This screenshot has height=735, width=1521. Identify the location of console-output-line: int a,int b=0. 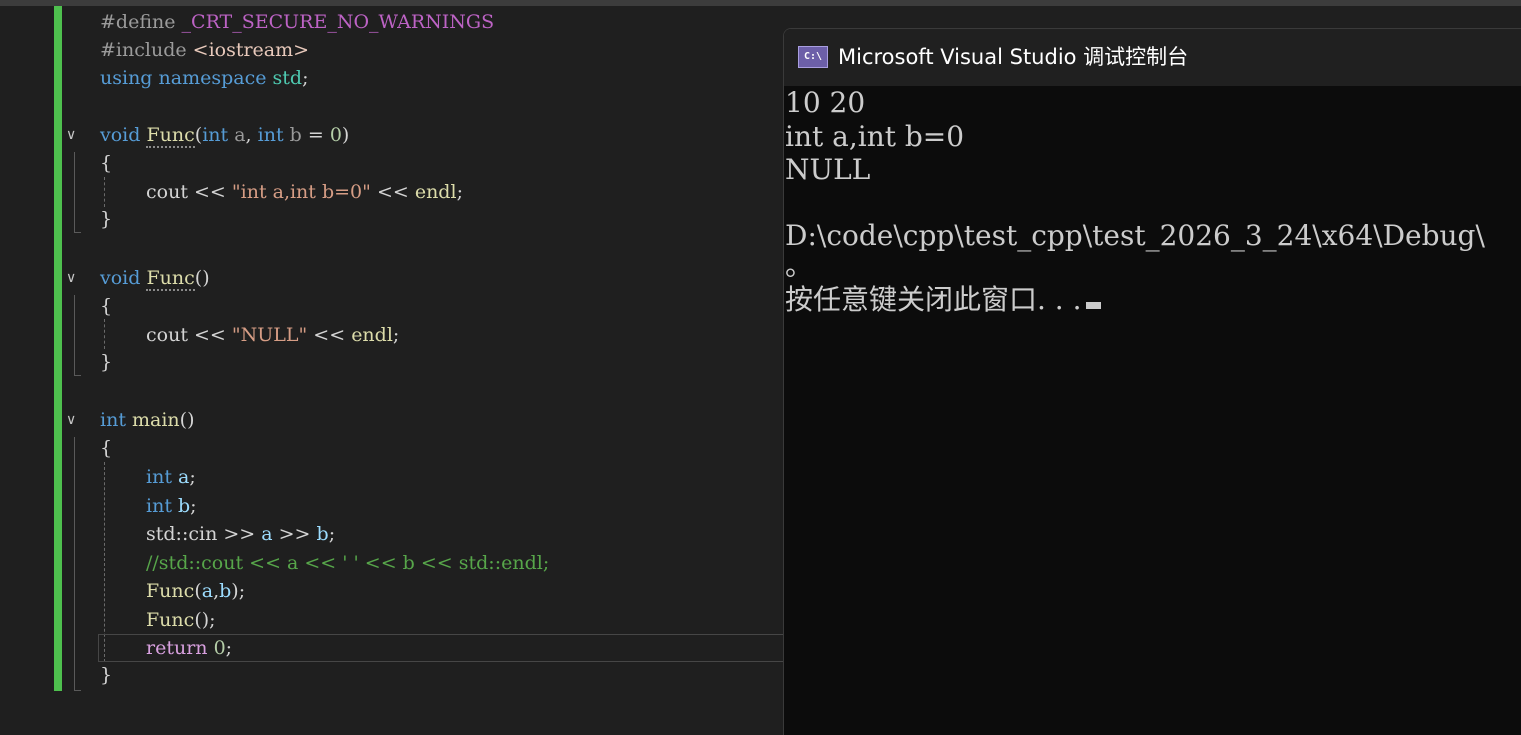
(875, 136).